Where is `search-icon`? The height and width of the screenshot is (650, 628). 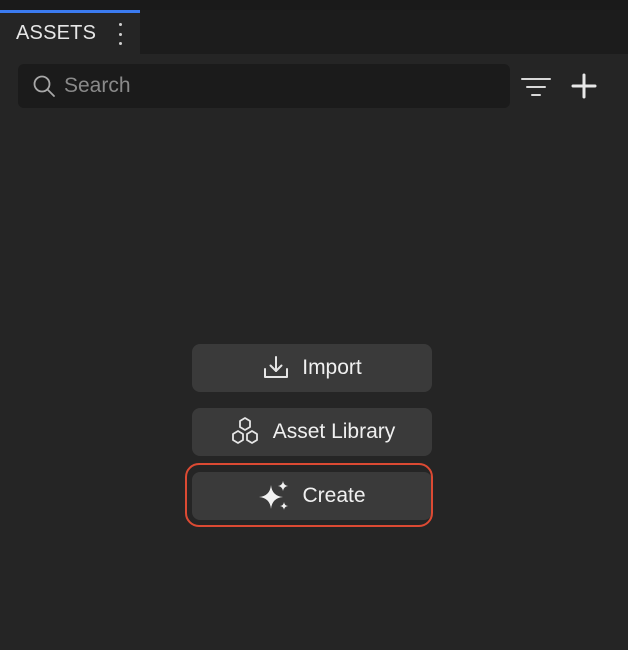
search-icon is located at coordinates (44, 86).